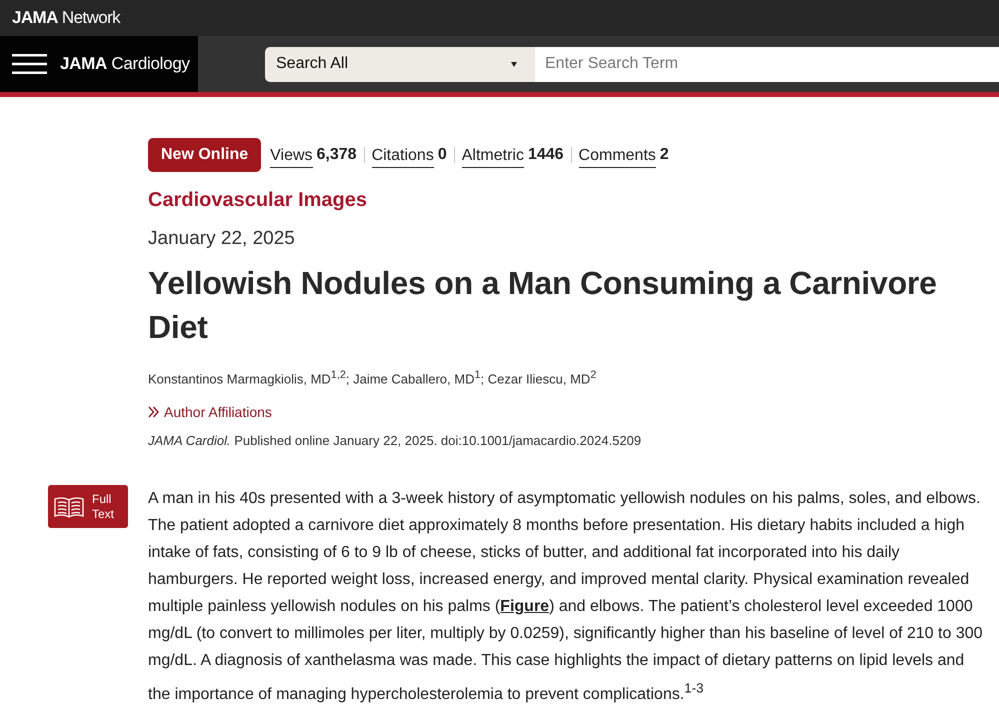 The height and width of the screenshot is (710, 999). What do you see at coordinates (153, 412) in the screenshot?
I see `double-chevron-icon` at bounding box center [153, 412].